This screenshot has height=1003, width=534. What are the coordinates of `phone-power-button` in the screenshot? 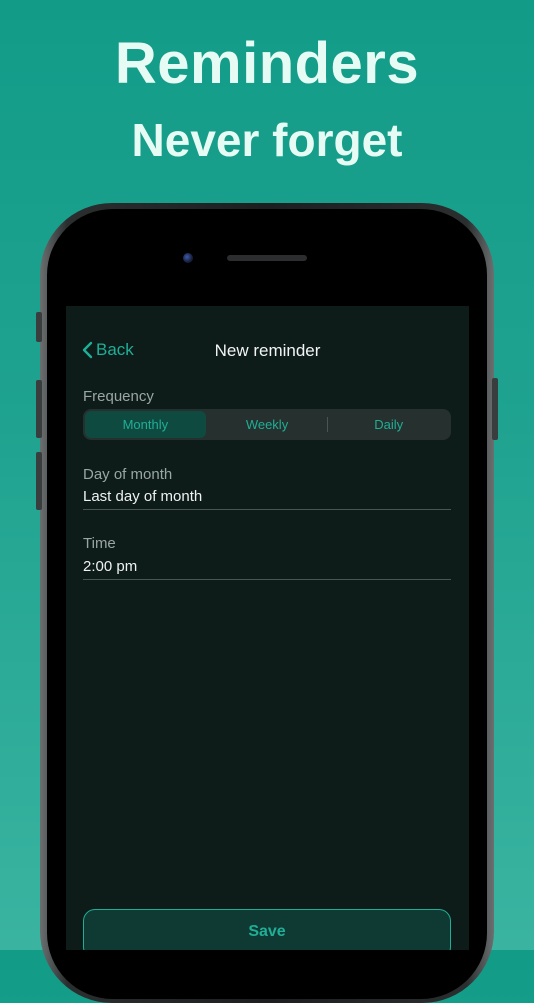 It's located at (495, 409).